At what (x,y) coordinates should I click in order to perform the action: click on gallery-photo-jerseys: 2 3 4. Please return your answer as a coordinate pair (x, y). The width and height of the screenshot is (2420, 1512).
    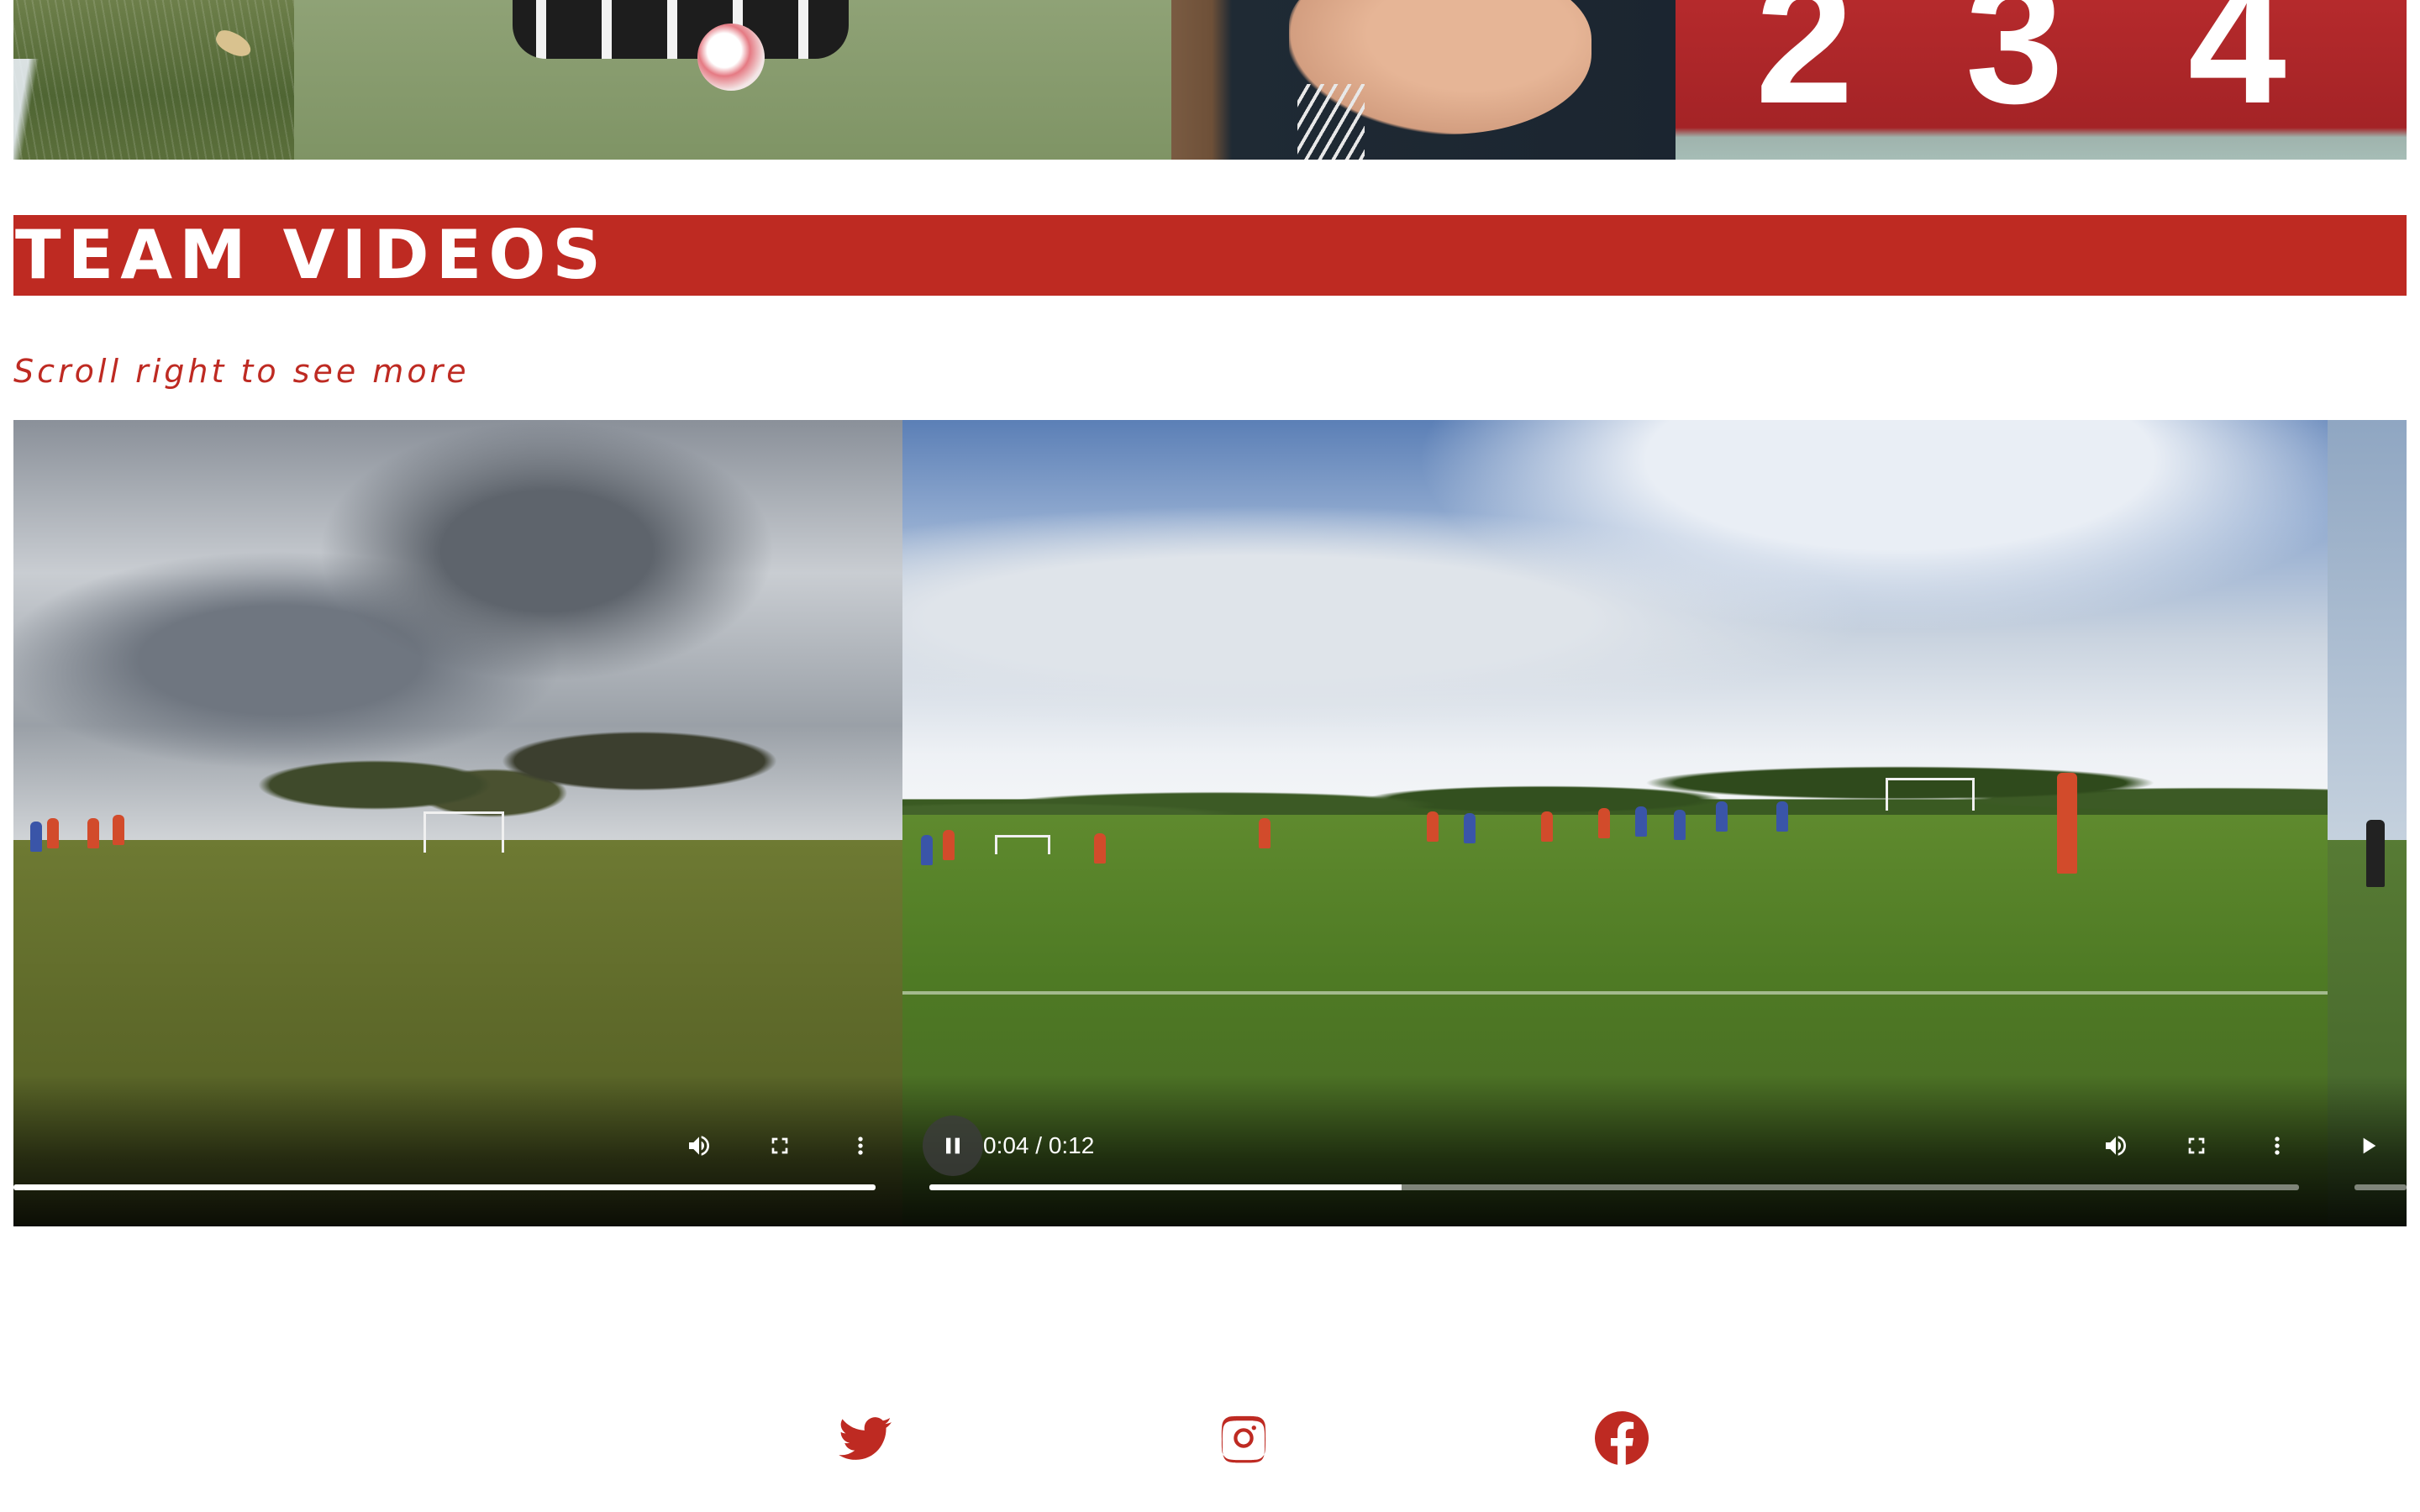
    Looking at the image, I should click on (2042, 80).